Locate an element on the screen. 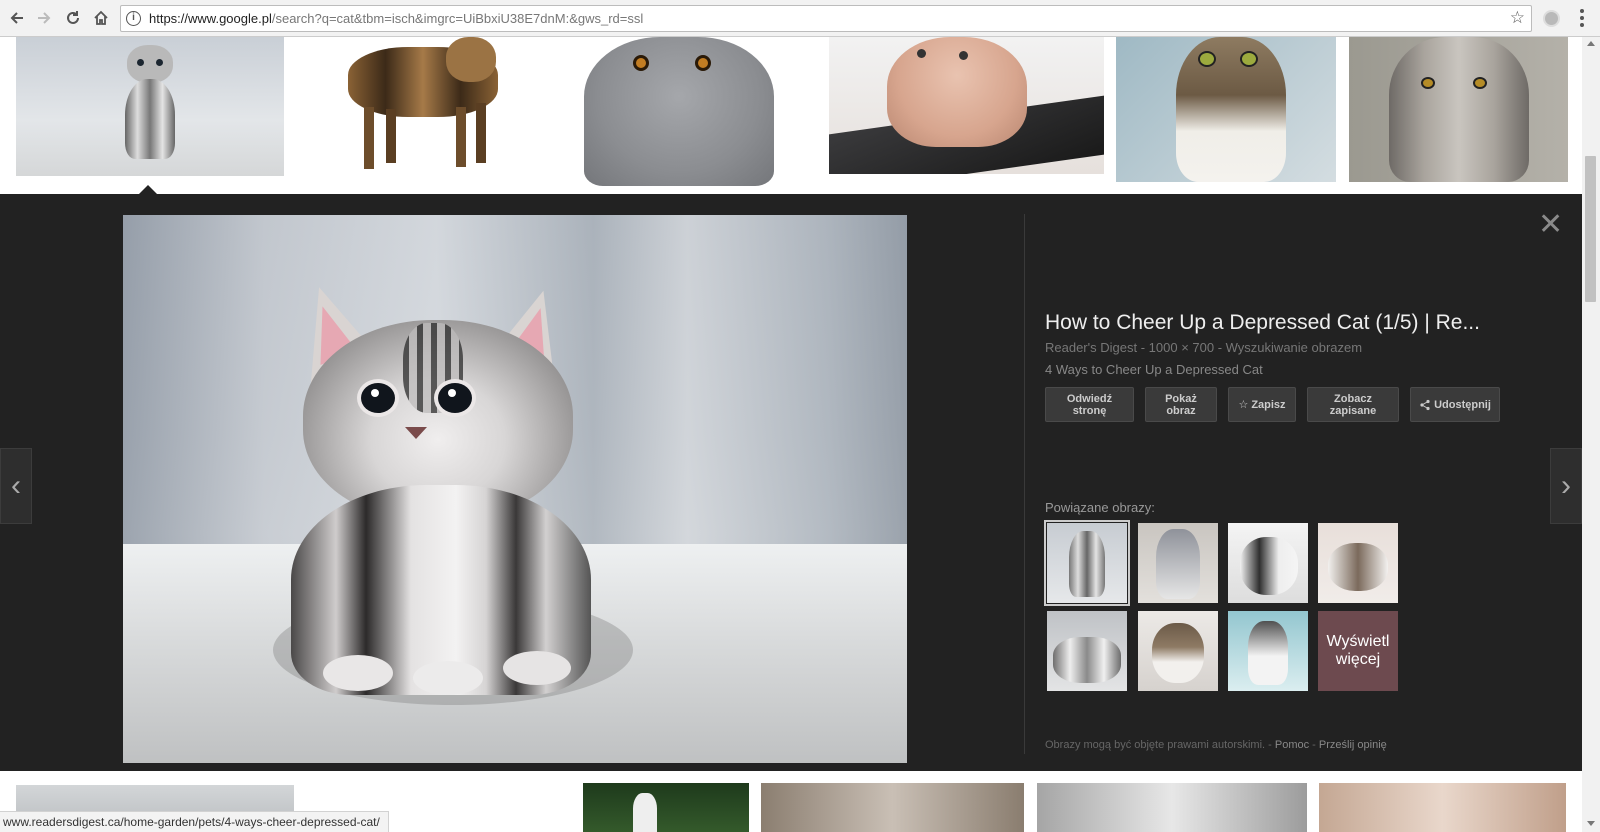 The height and width of the screenshot is (832, 1600). related-images-label: Powiązane obrazy: is located at coordinates (1100, 507).